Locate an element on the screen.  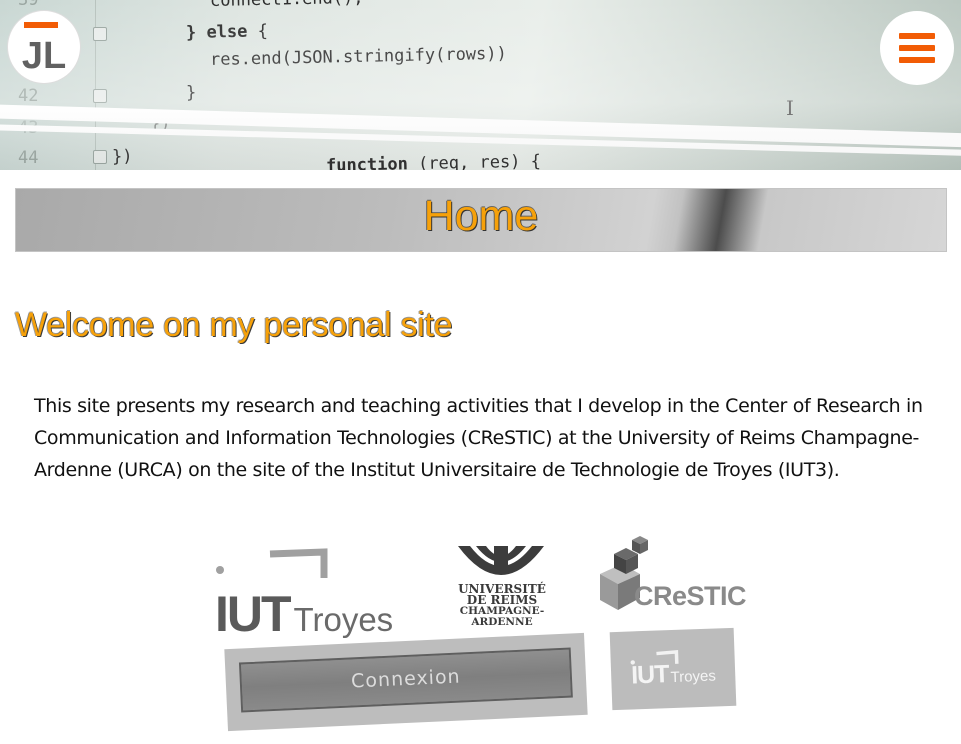
code-line: res.end(JSON.stringify(rows)) is located at coordinates (358, 56).